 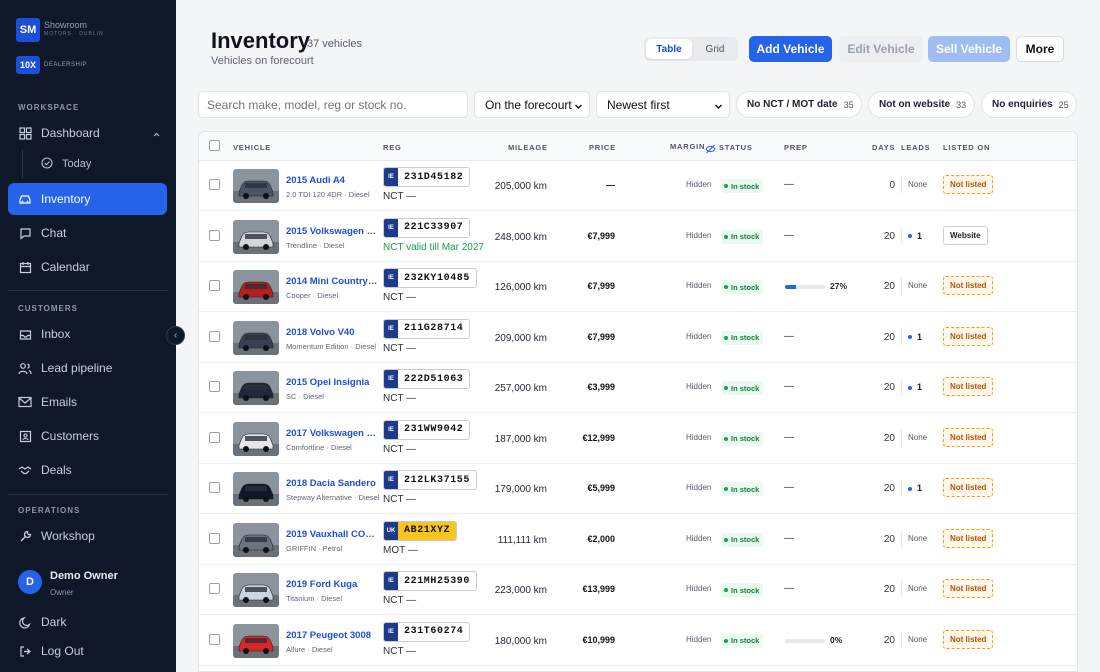 What do you see at coordinates (175, 335) in the screenshot?
I see `collapse-sidebar-button: ‹` at bounding box center [175, 335].